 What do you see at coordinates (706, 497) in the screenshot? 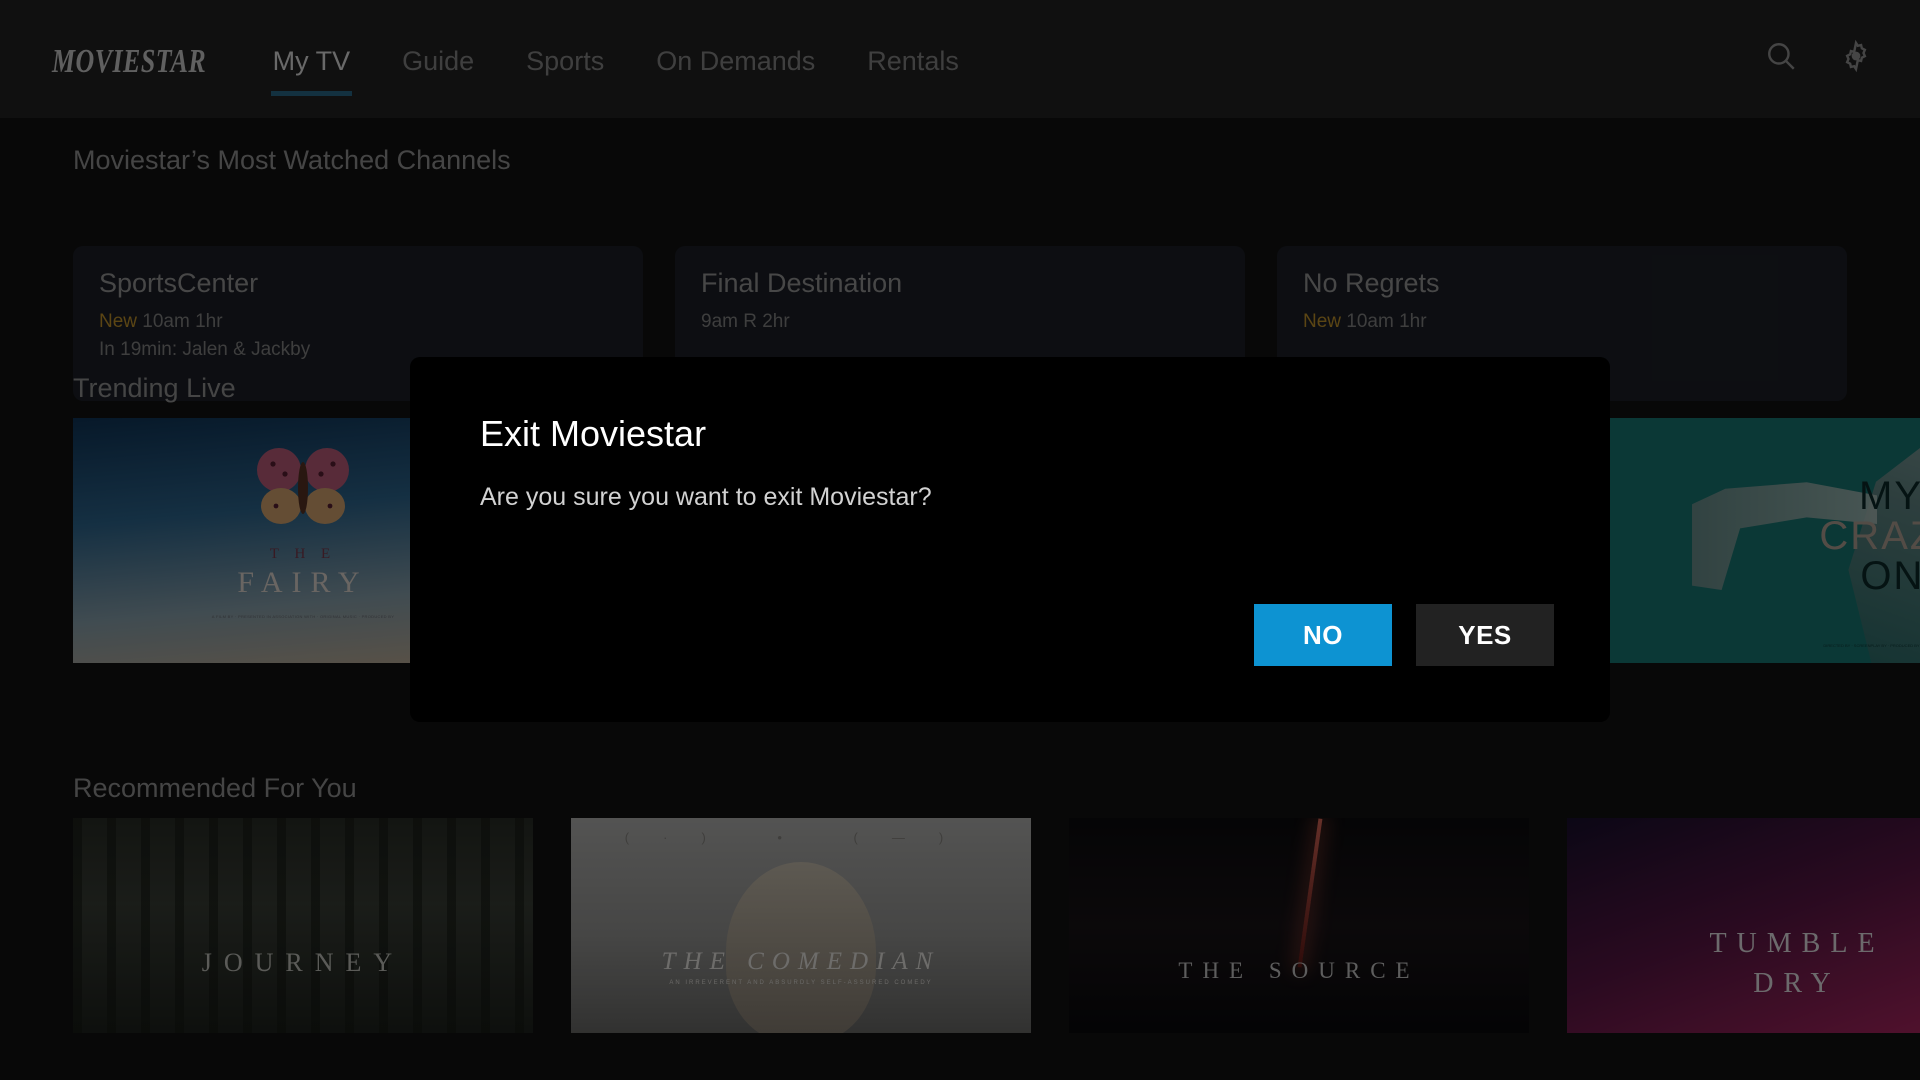
I see `dialog-message: Are you sure you want to exit Moviestar?` at bounding box center [706, 497].